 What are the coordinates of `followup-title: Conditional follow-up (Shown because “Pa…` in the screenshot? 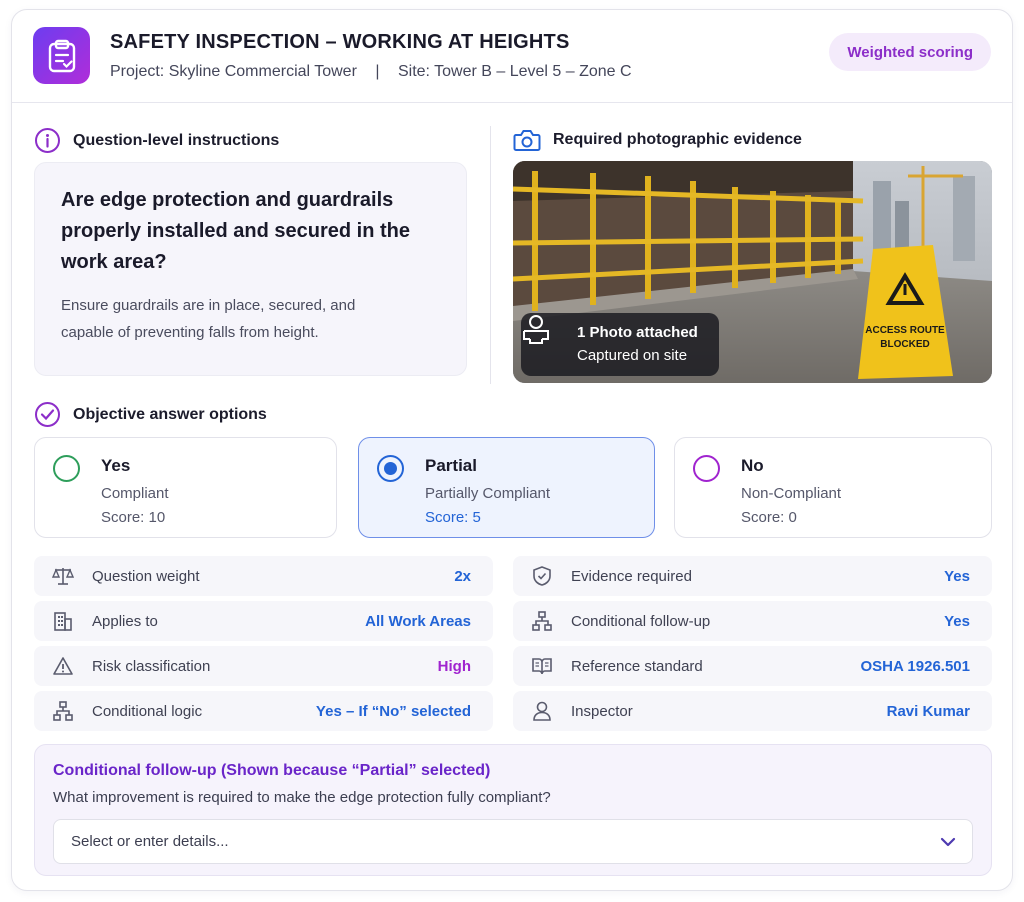 It's located at (272, 770).